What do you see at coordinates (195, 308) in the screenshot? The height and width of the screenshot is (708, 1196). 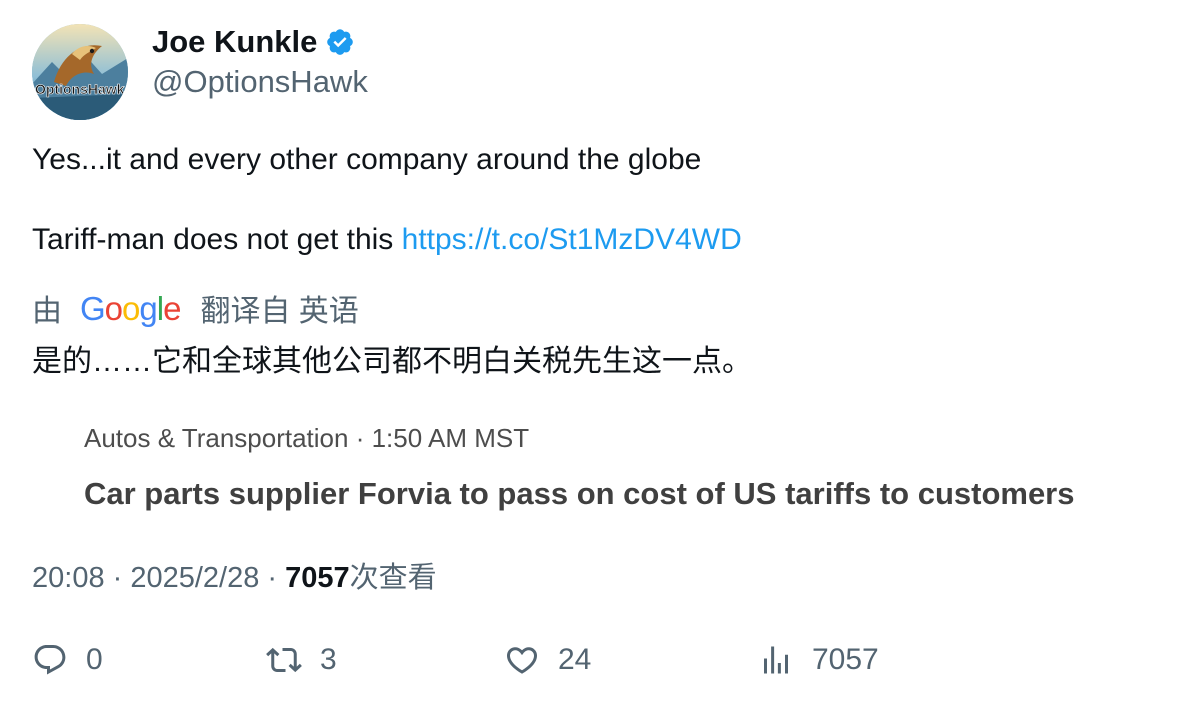 I see `translation-attribution: 由 Google 翻译自 英语` at bounding box center [195, 308].